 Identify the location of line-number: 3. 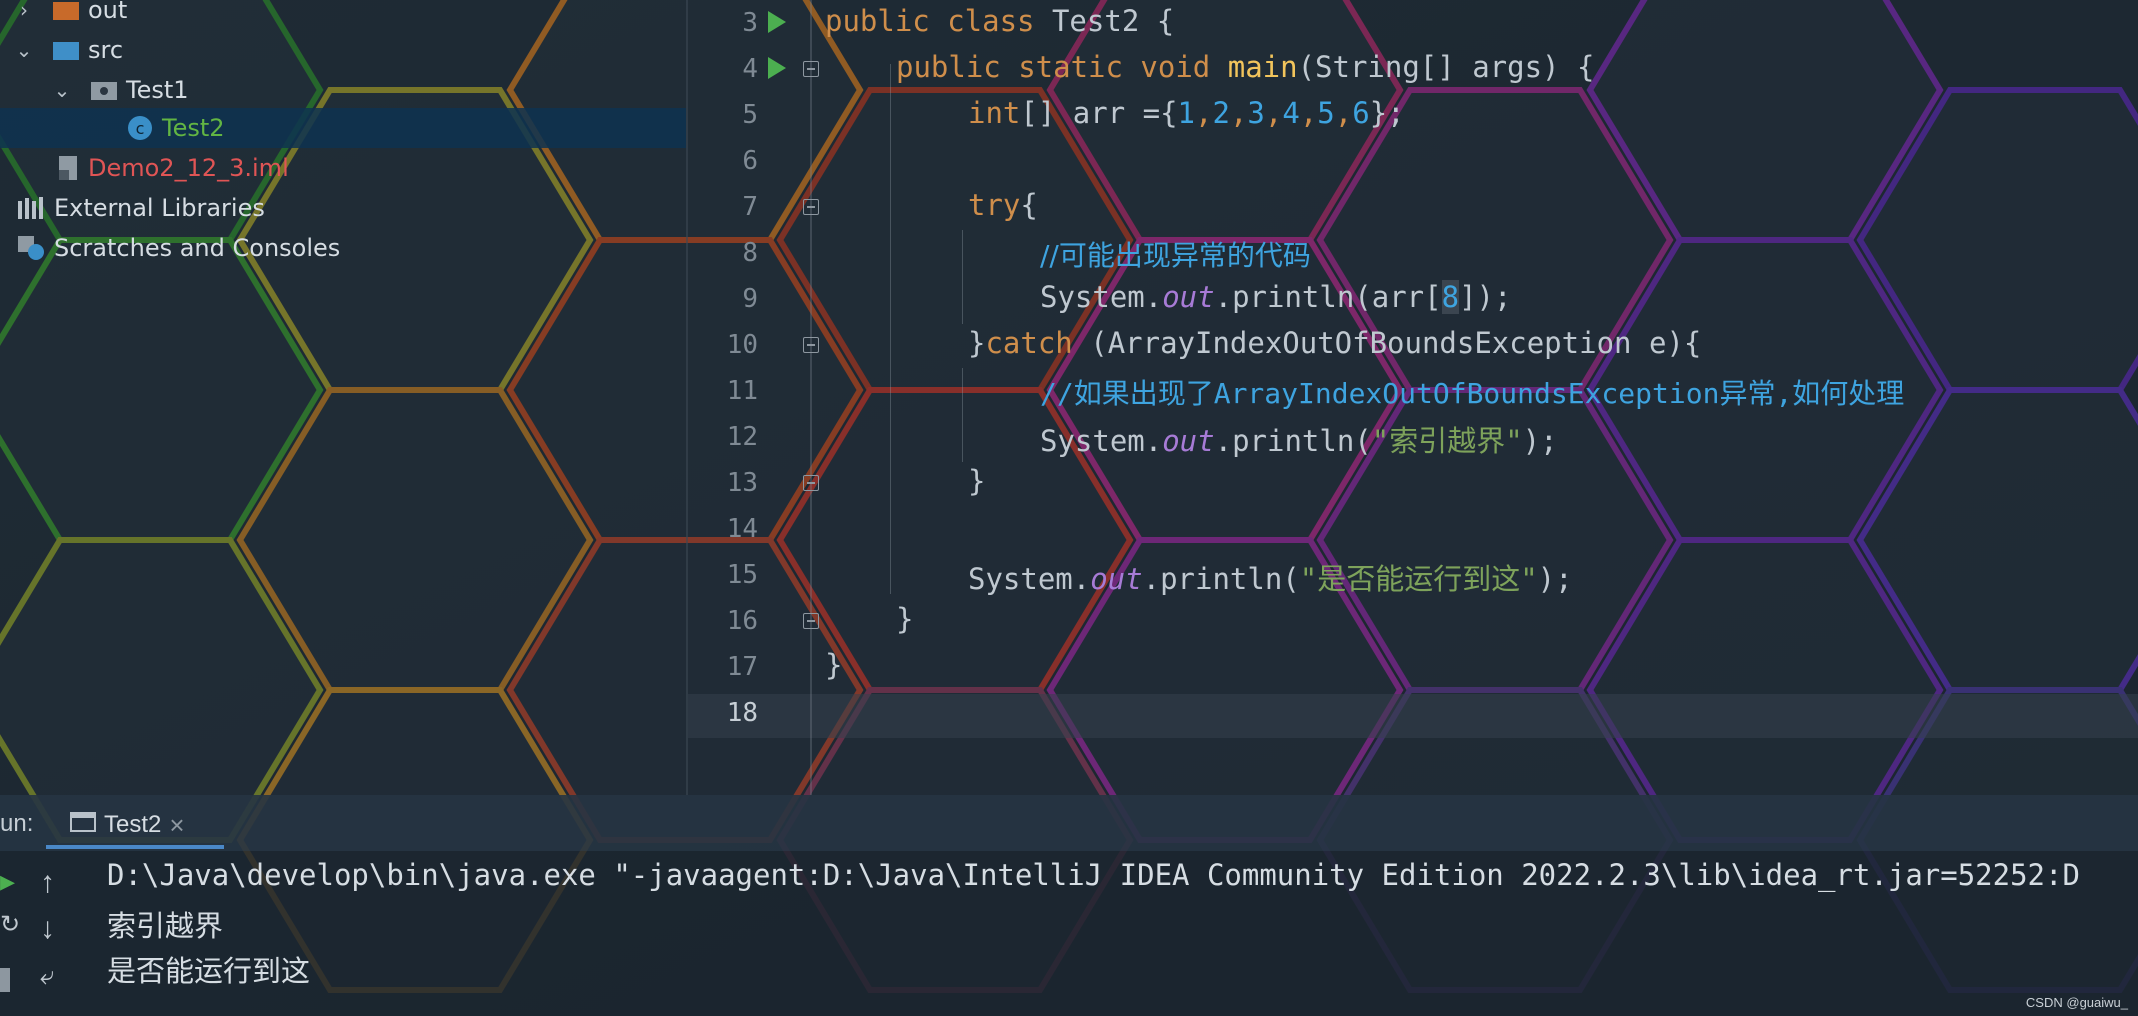
(750, 23).